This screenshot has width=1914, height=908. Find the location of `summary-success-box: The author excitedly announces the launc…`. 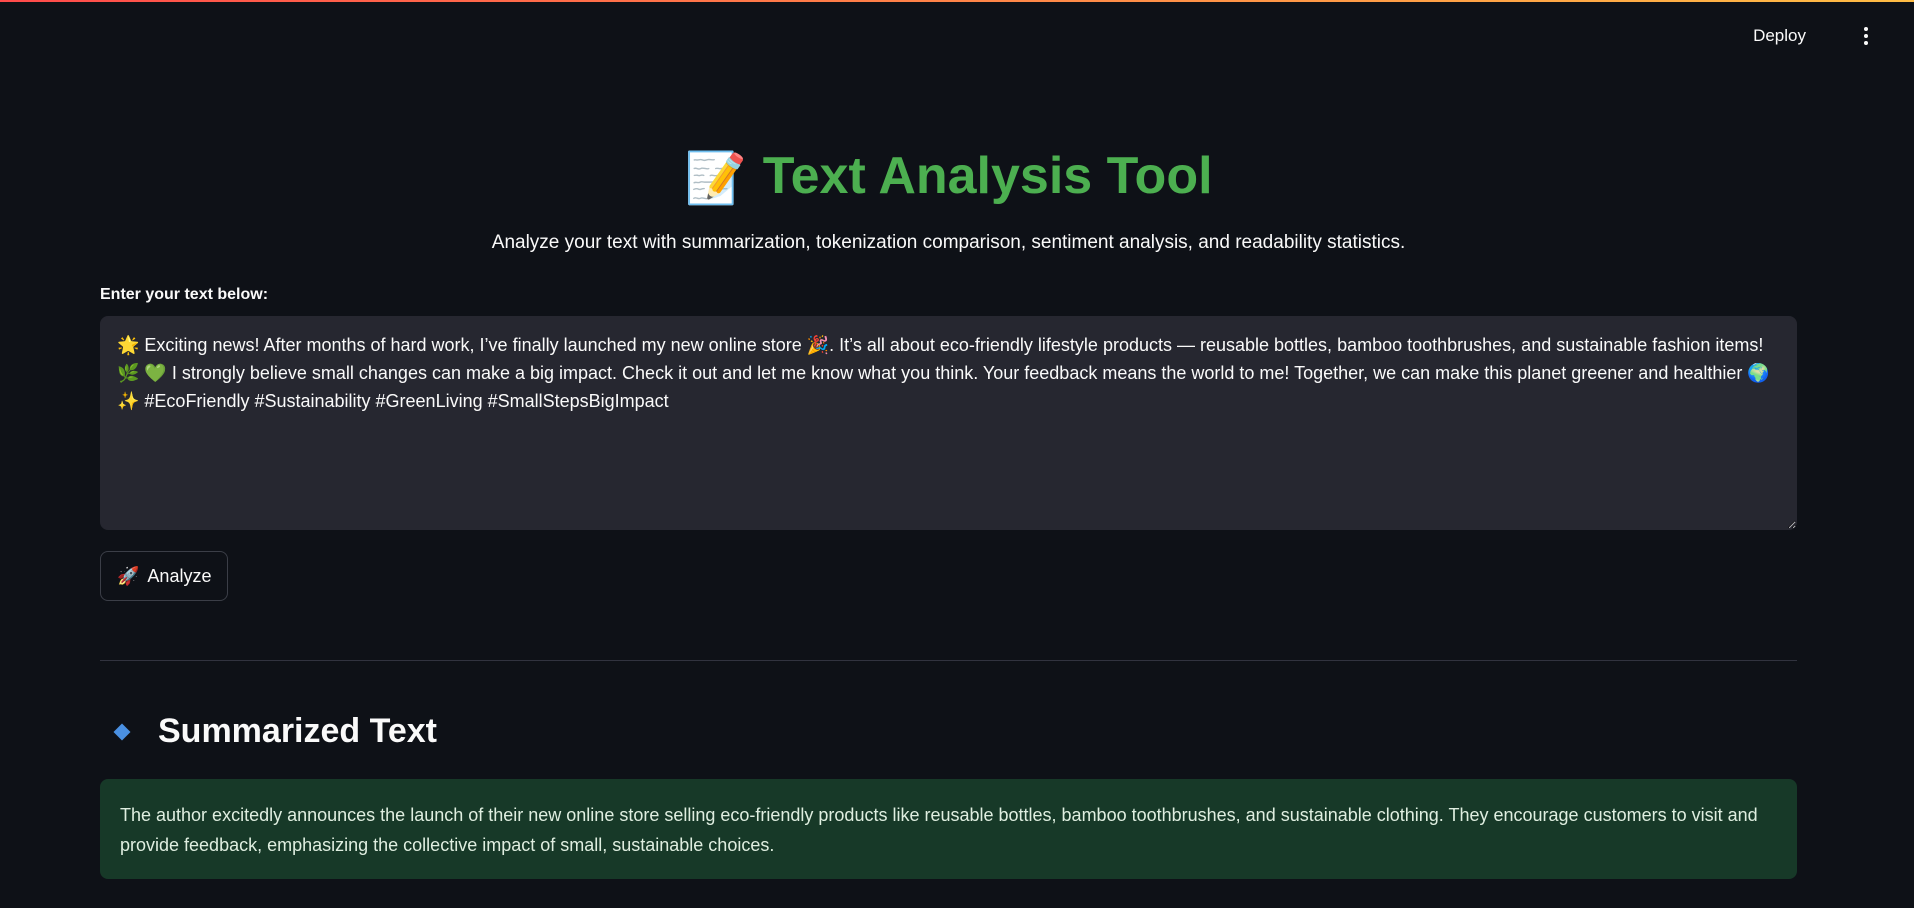

summary-success-box: The author excitedly announces the launc… is located at coordinates (948, 829).